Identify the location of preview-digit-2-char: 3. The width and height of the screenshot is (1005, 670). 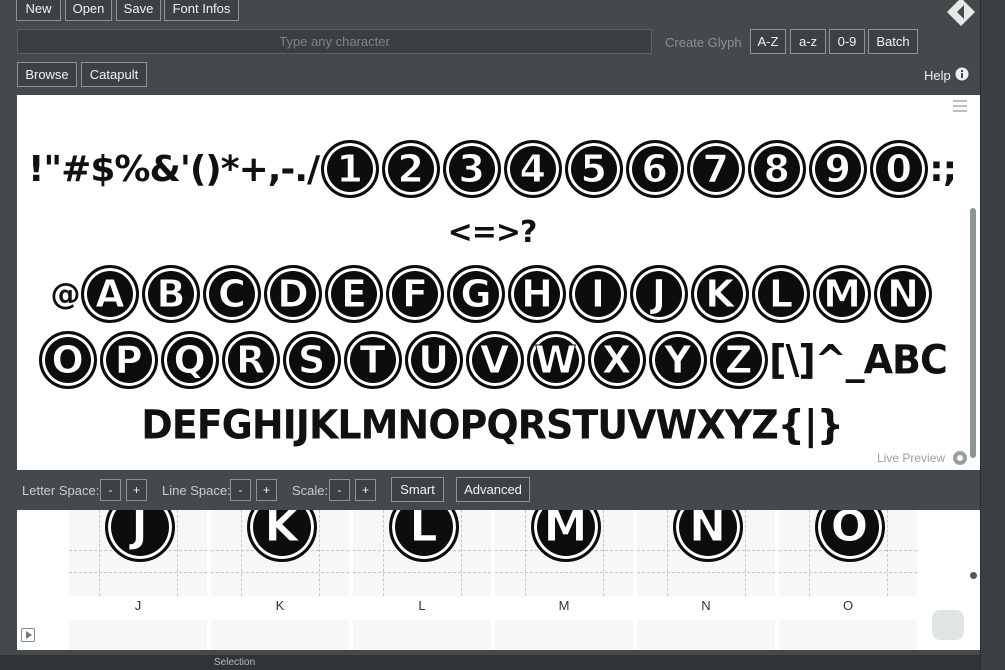
(471, 169).